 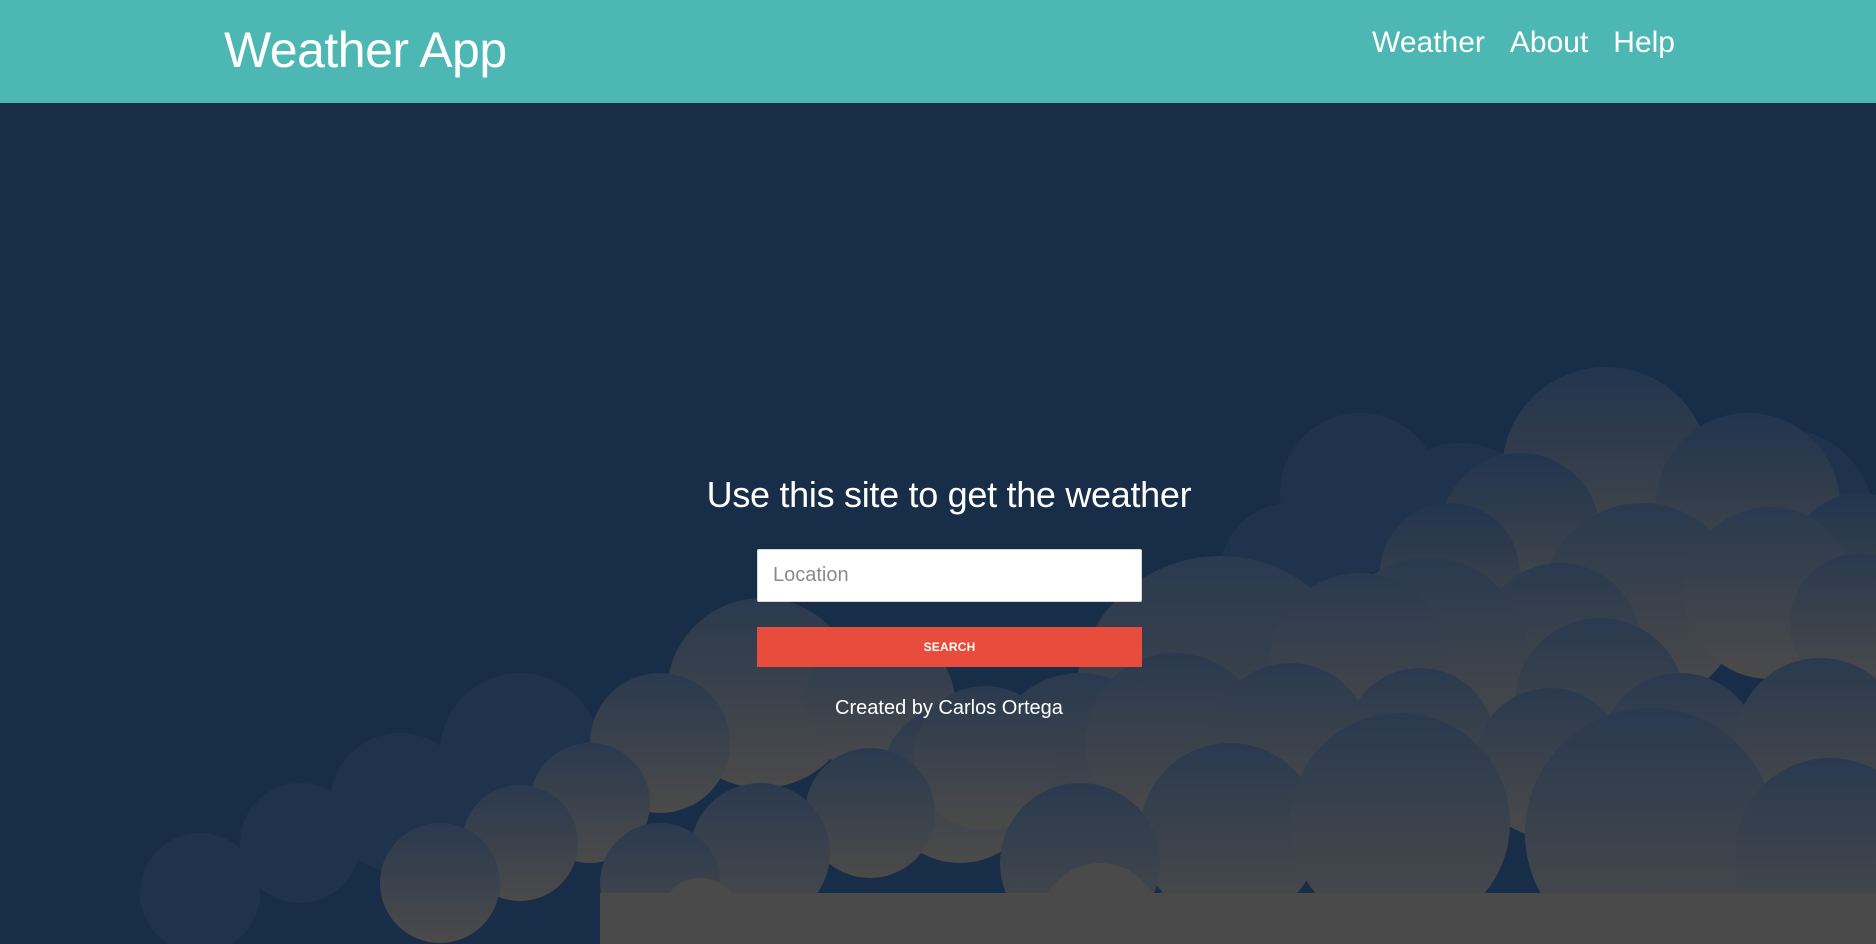 I want to click on header-bar: Weather App Weather About Help, so click(x=938, y=51).